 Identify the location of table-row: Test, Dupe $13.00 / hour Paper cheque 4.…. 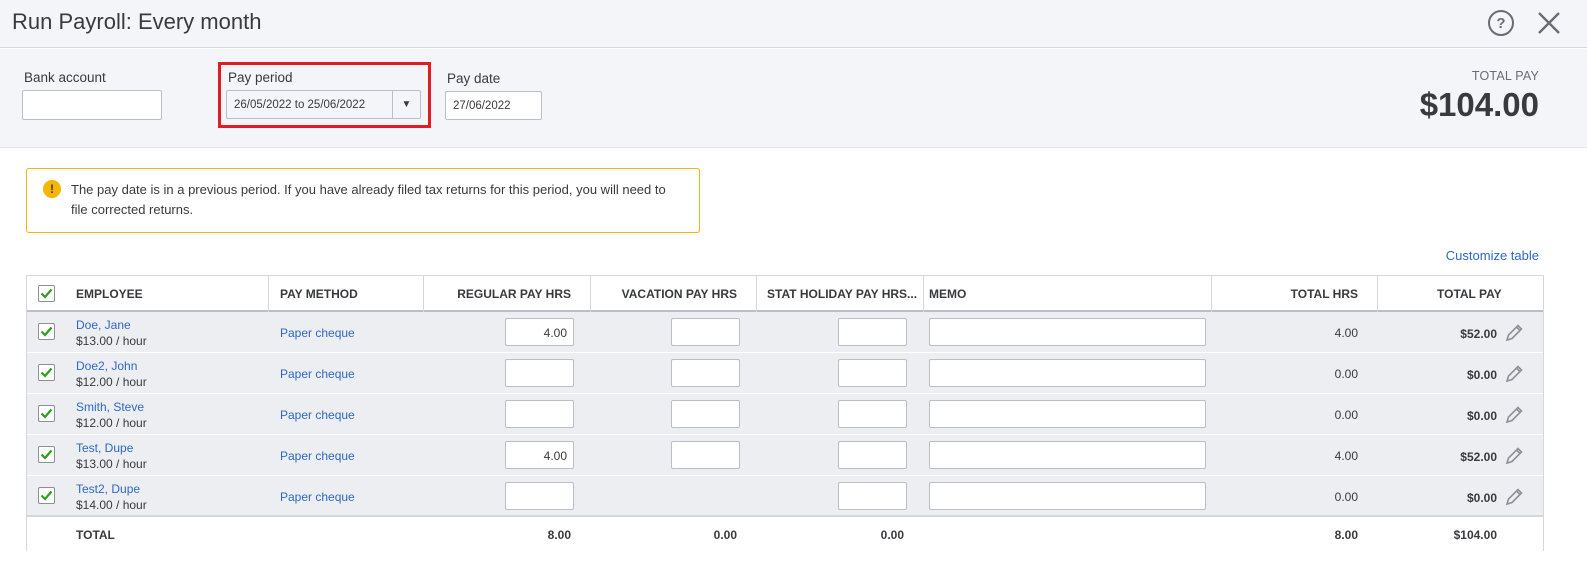
(785, 455).